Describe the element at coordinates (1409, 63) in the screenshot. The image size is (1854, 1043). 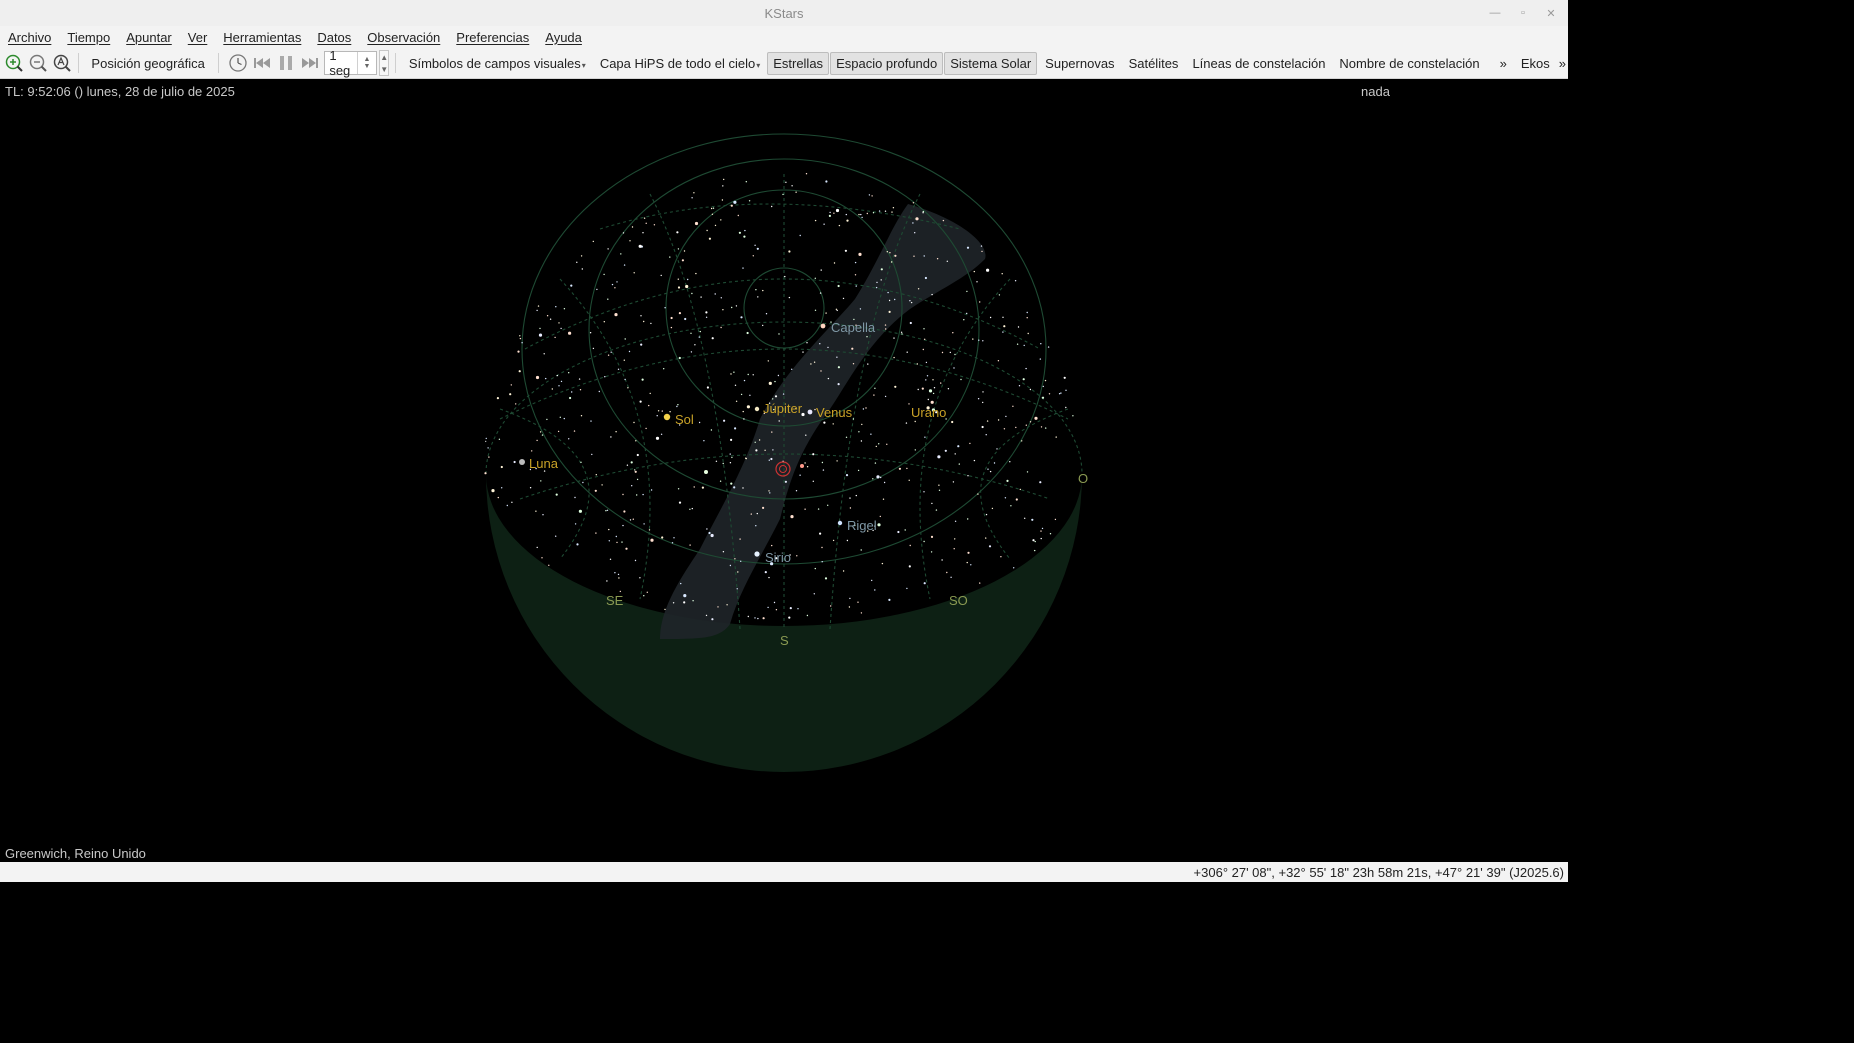
I see `toggle-constellation-names: Nombre de constelación` at that location.